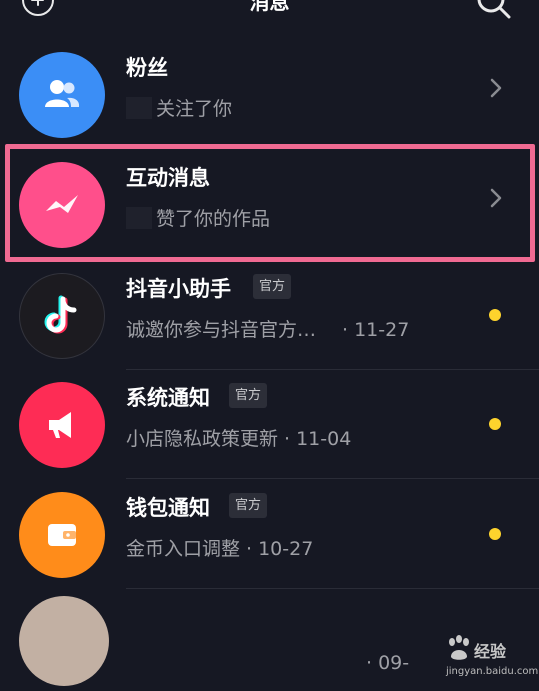 The image size is (539, 691). Describe the element at coordinates (496, 88) in the screenshot. I see `chevron-right-icon` at that location.